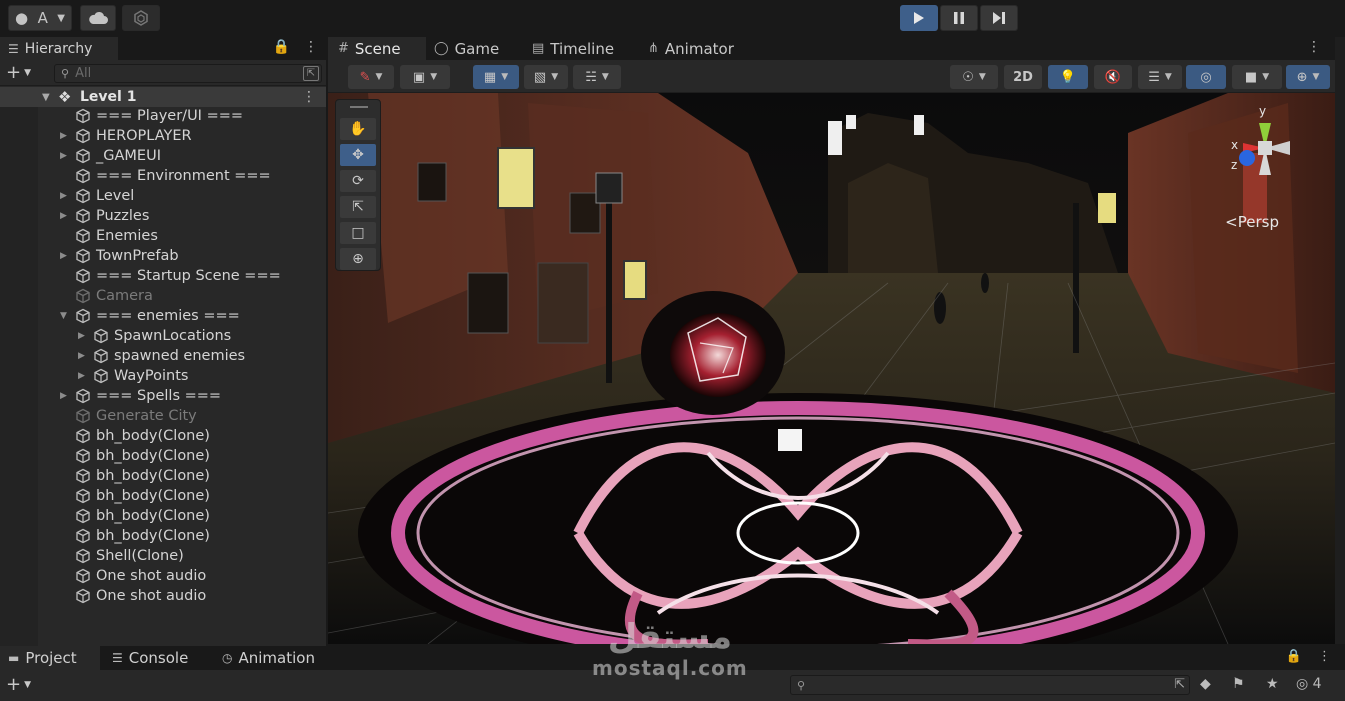 The image size is (1345, 701). What do you see at coordinates (163, 197) in the screenshot?
I see `hierarchy-item: ▶ Level` at bounding box center [163, 197].